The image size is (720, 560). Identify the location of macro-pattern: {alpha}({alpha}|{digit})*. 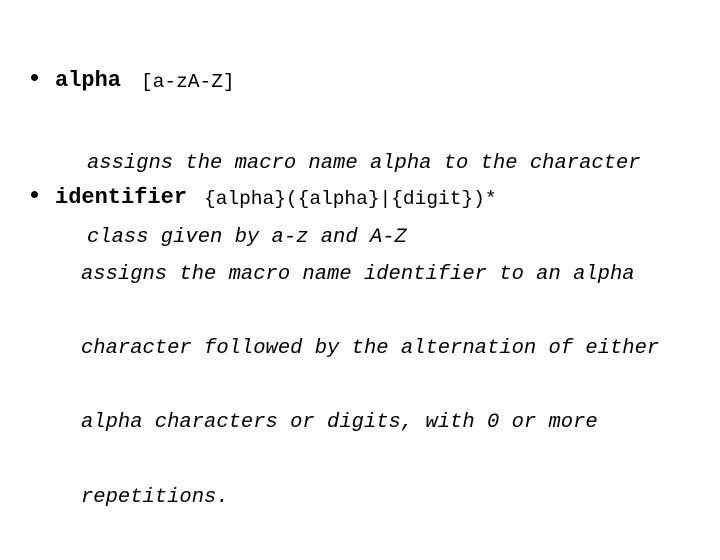
(350, 199).